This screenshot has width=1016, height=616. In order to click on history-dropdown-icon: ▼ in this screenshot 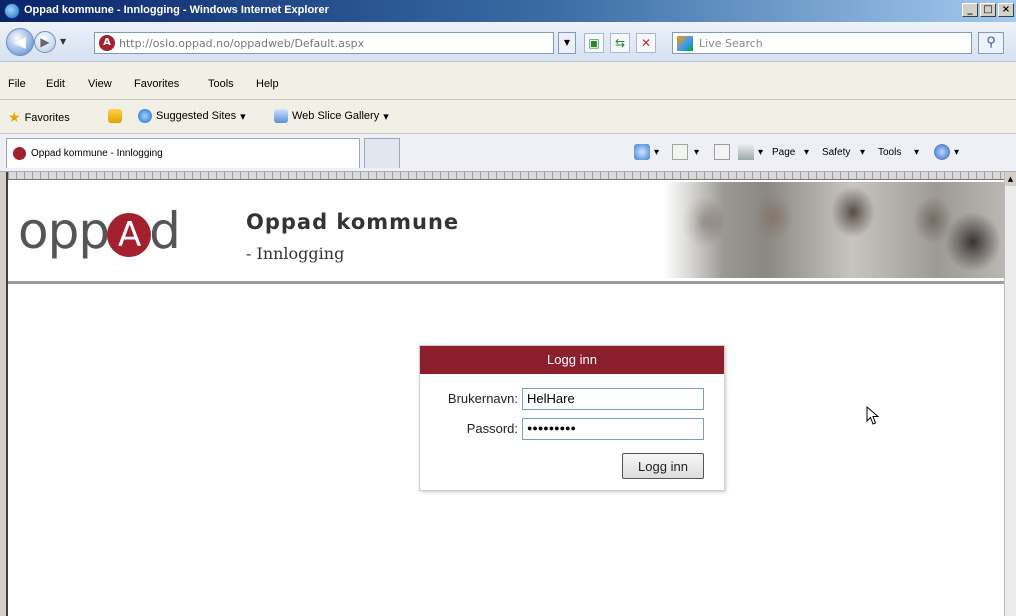, I will do `click(63, 41)`.